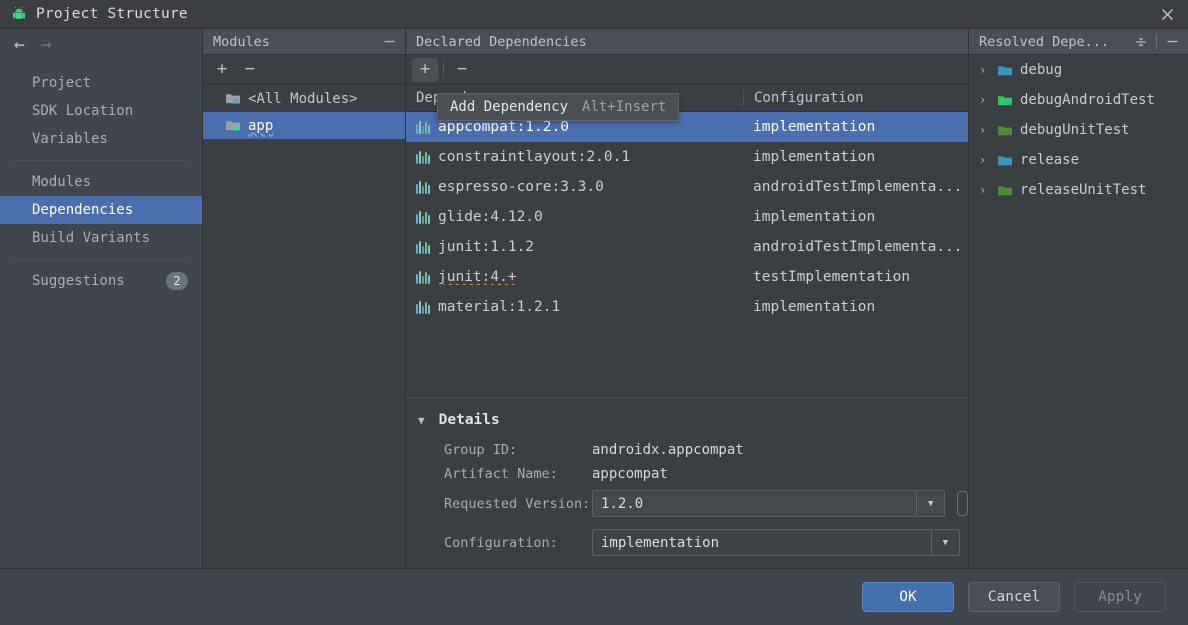 The height and width of the screenshot is (625, 1188). I want to click on table-row: material:1.2.1 implementation, so click(687, 307).